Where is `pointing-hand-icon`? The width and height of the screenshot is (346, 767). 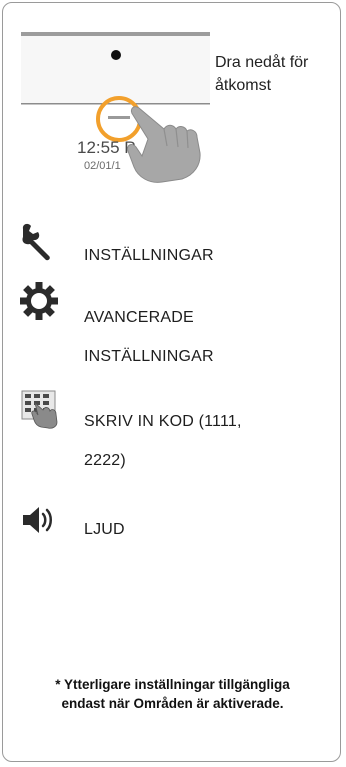
pointing-hand-icon is located at coordinates (164, 144).